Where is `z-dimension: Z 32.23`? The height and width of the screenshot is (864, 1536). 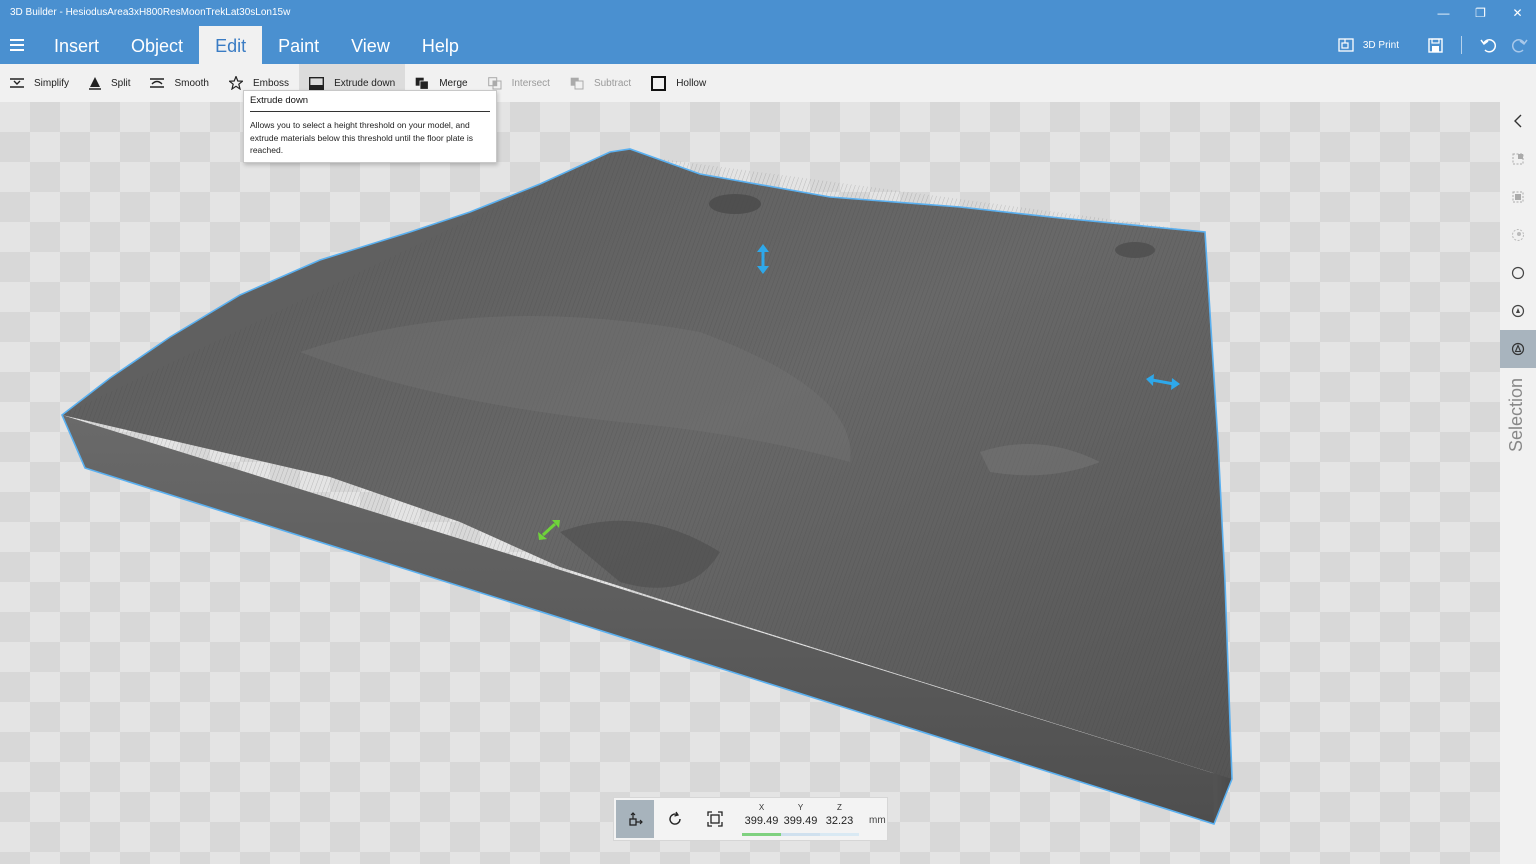 z-dimension: Z 32.23 is located at coordinates (839, 819).